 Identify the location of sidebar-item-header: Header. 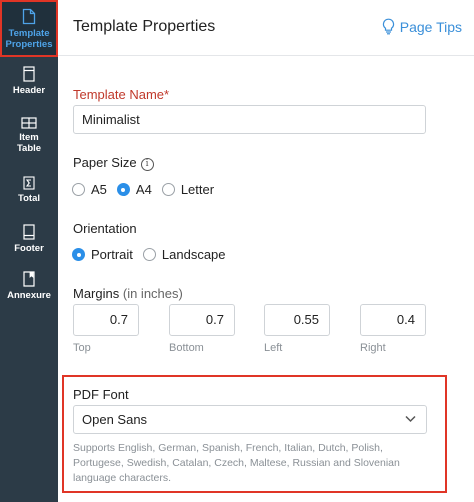
(29, 81).